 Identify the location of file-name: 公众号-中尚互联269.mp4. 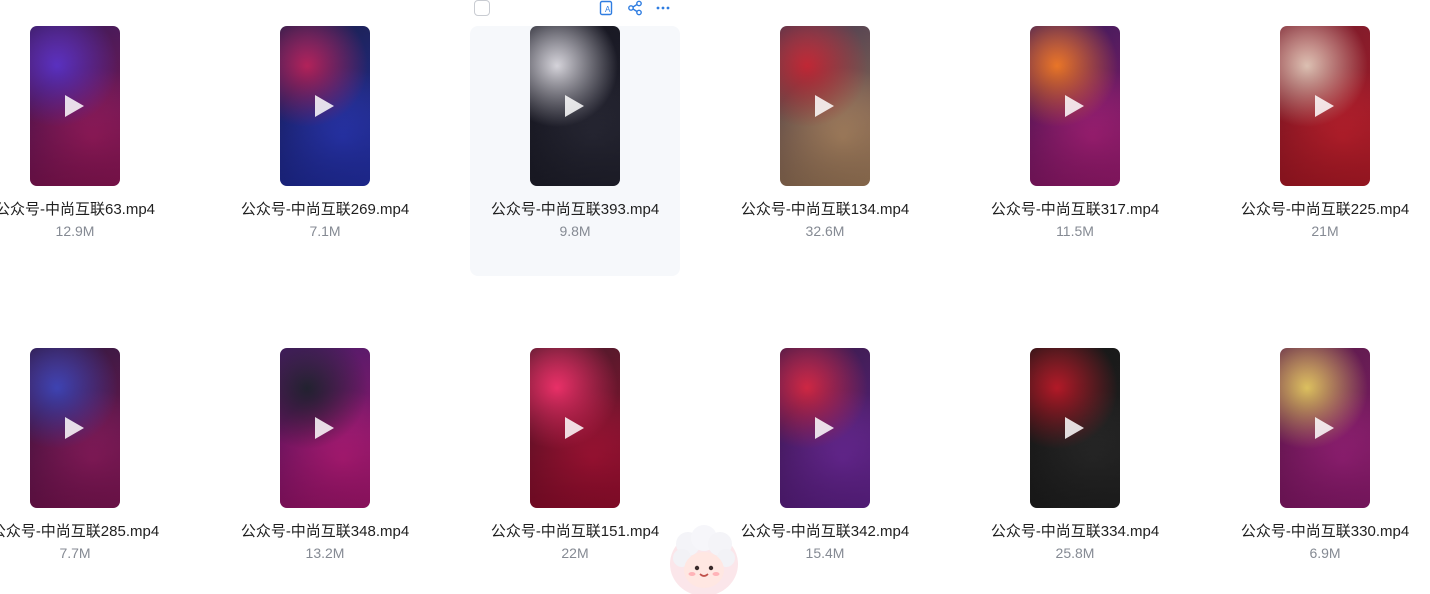
(325, 209).